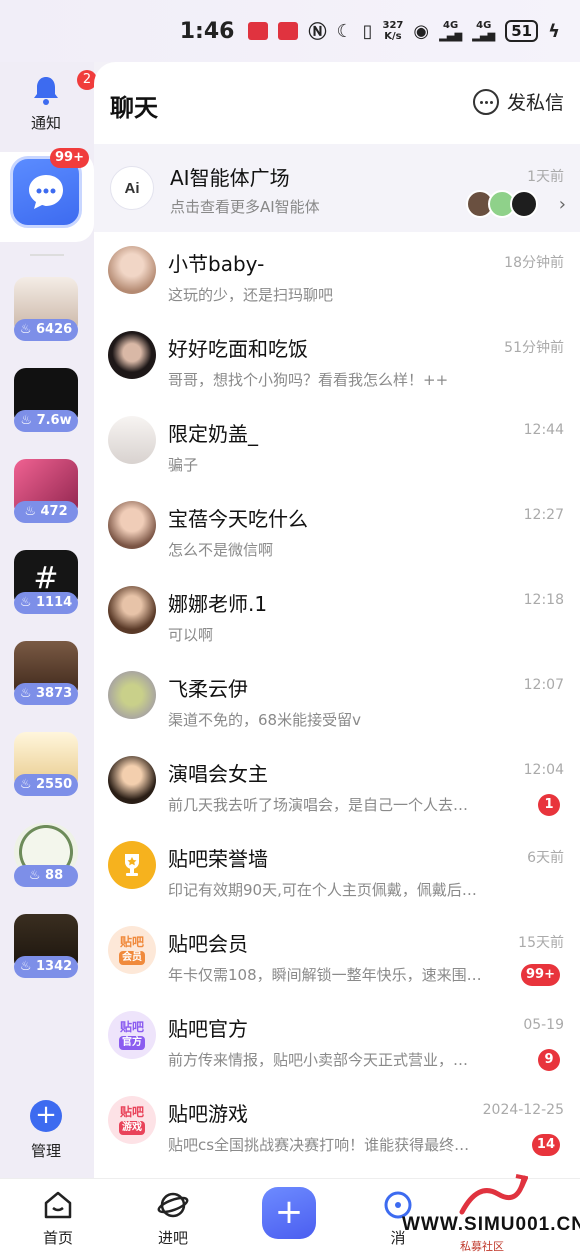 This screenshot has width=580, height=1256. I want to click on sidebar-bar-item: ♨ 6426, so click(46, 312).